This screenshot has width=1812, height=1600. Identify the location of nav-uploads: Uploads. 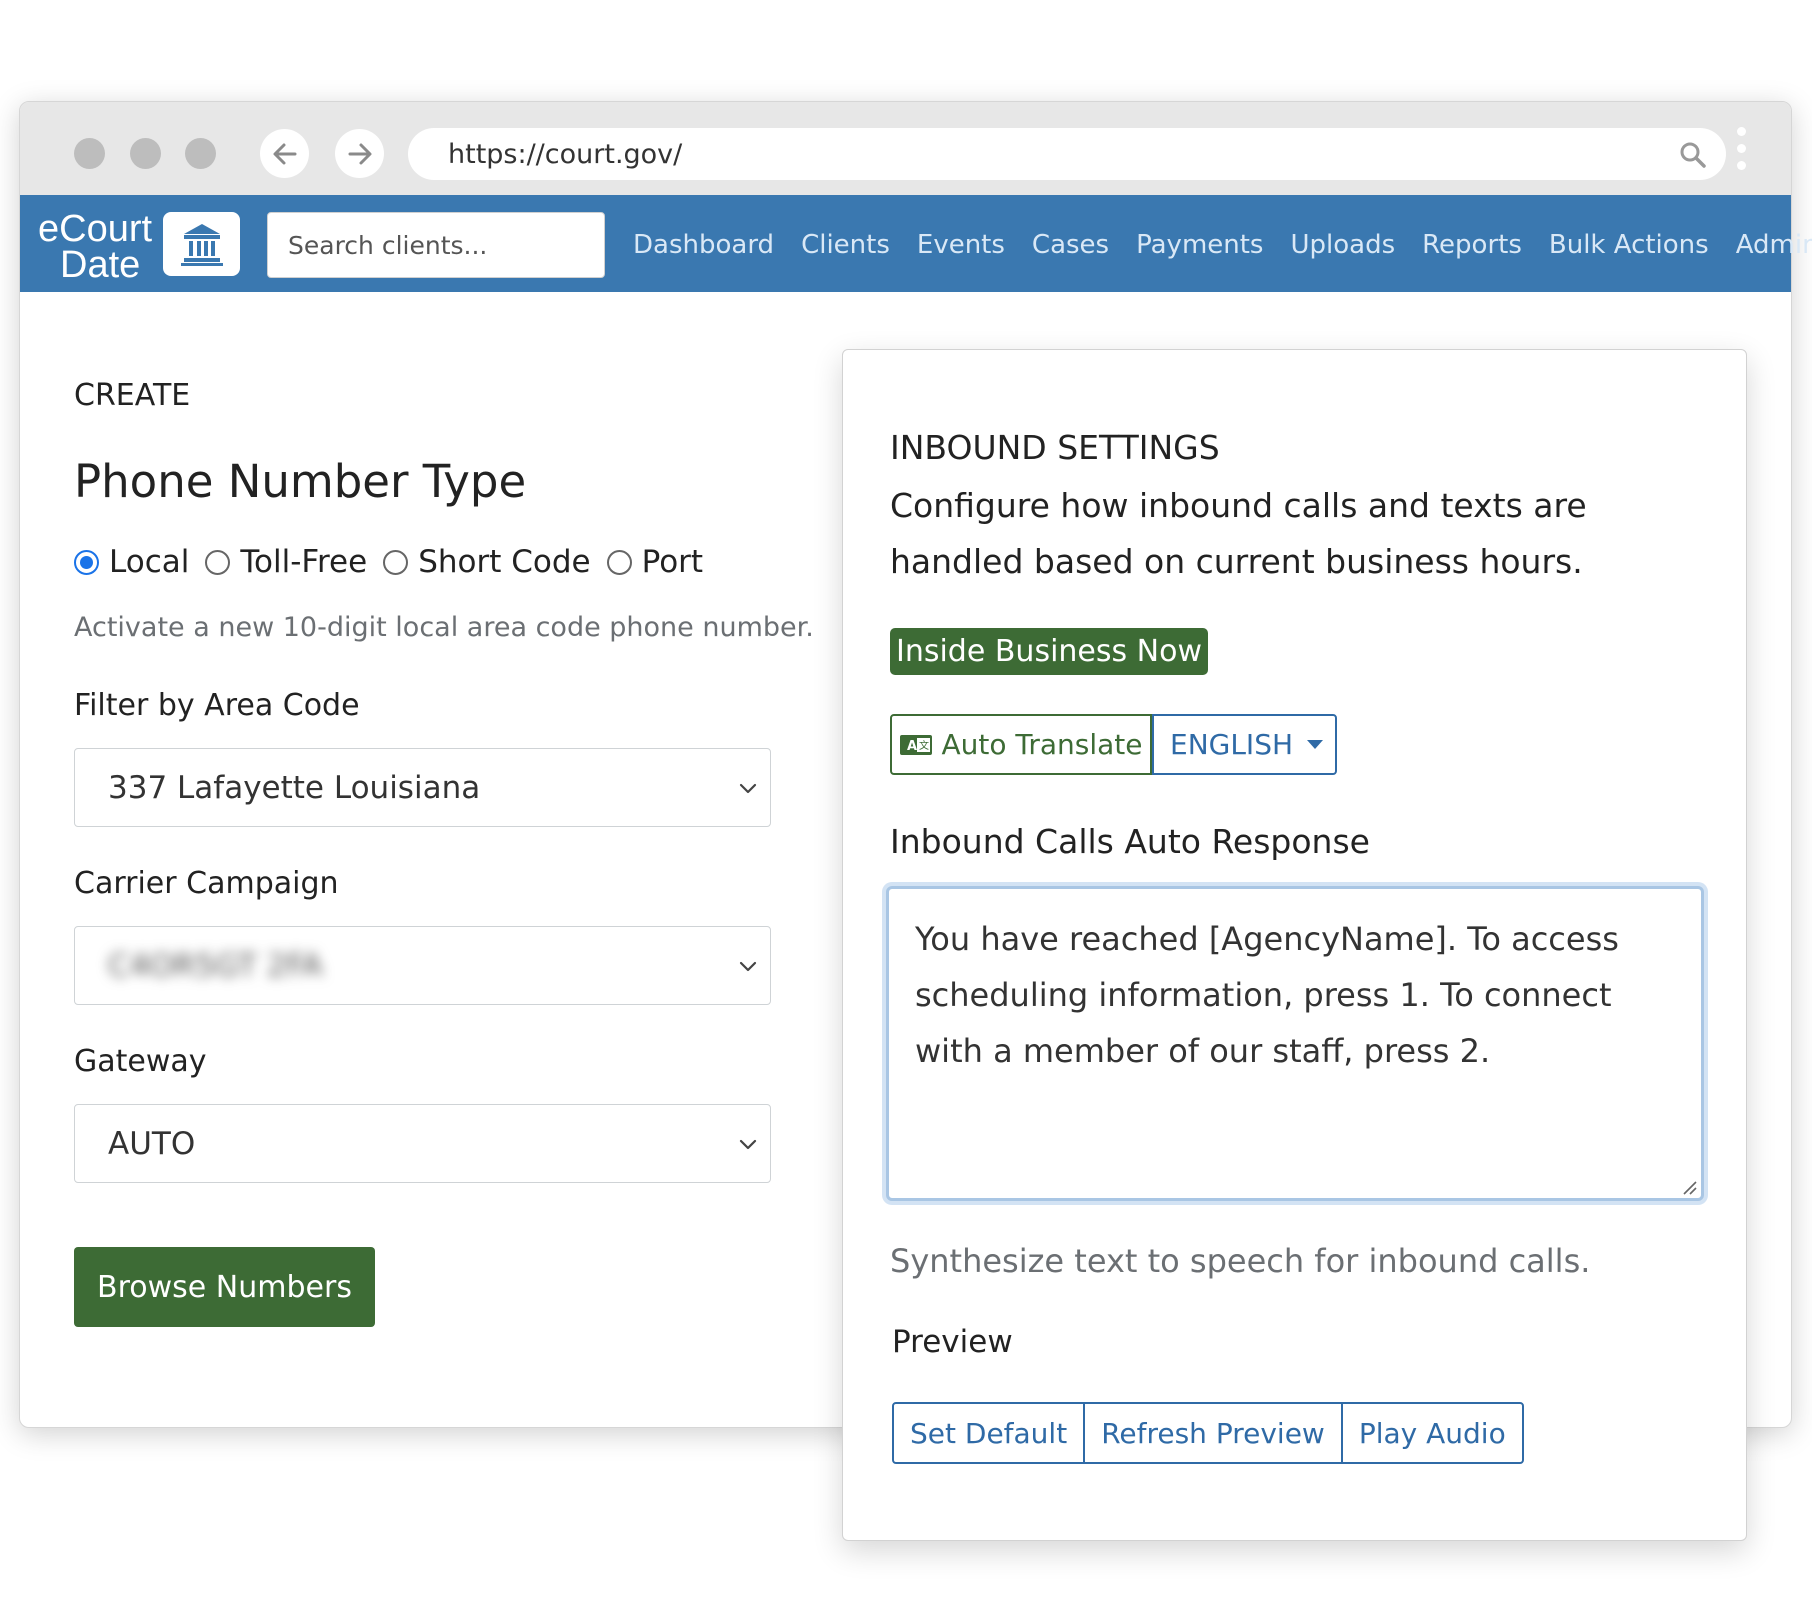
(1342, 245).